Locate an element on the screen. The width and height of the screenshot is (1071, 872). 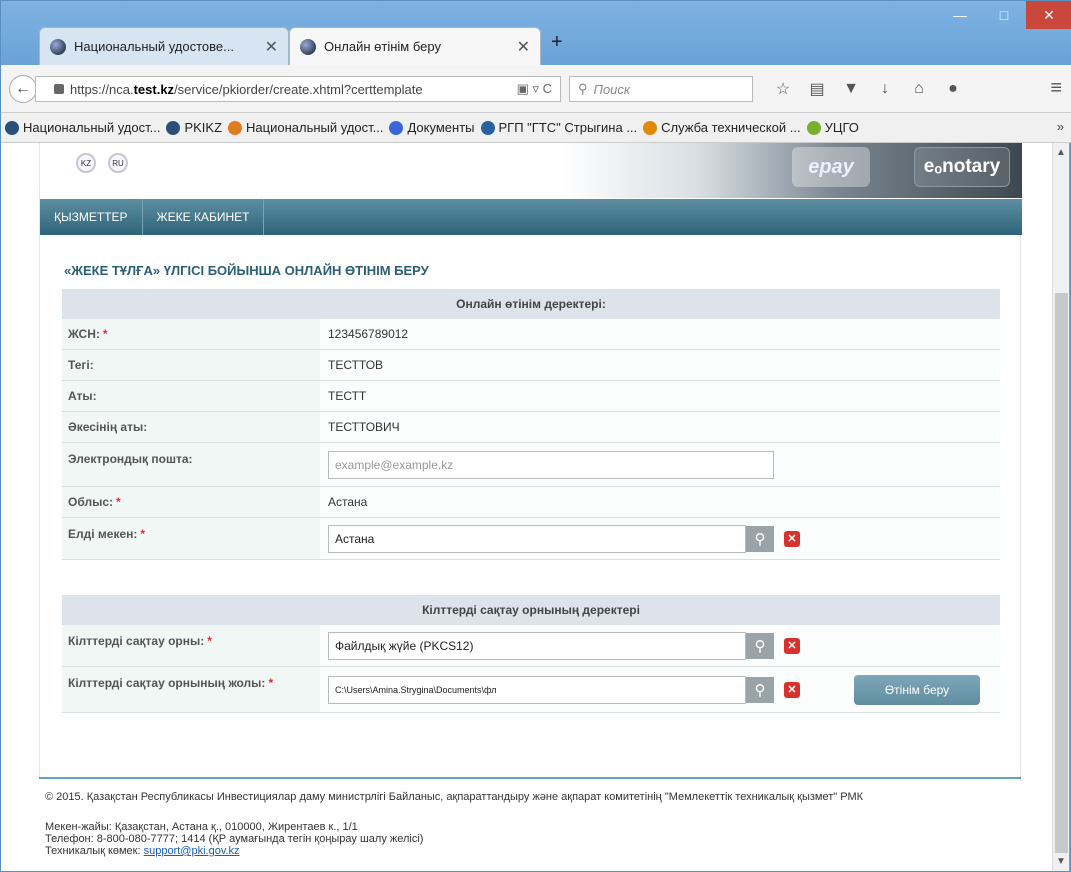
iin-label: ЖСН: * is located at coordinates (88, 334).